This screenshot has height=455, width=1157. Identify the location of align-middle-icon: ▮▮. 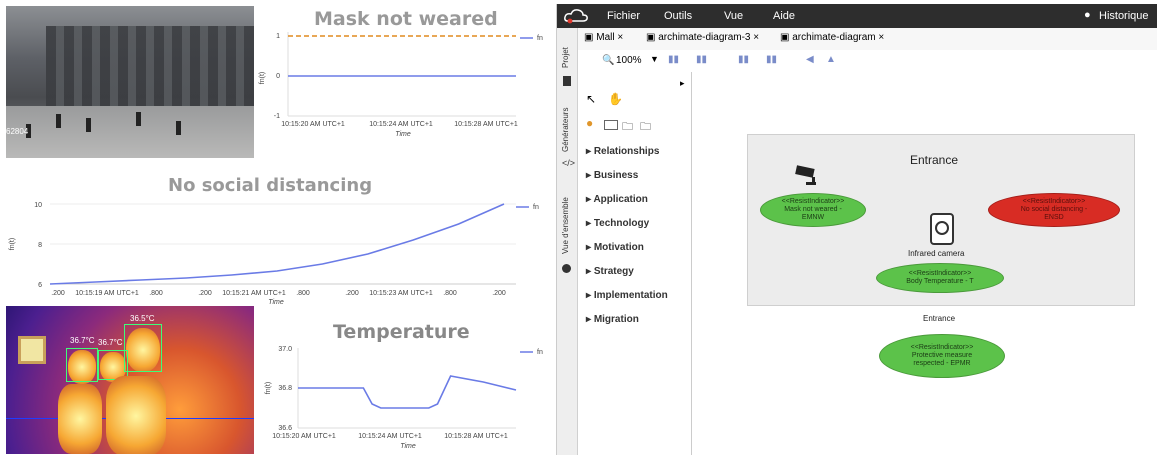
(771, 59).